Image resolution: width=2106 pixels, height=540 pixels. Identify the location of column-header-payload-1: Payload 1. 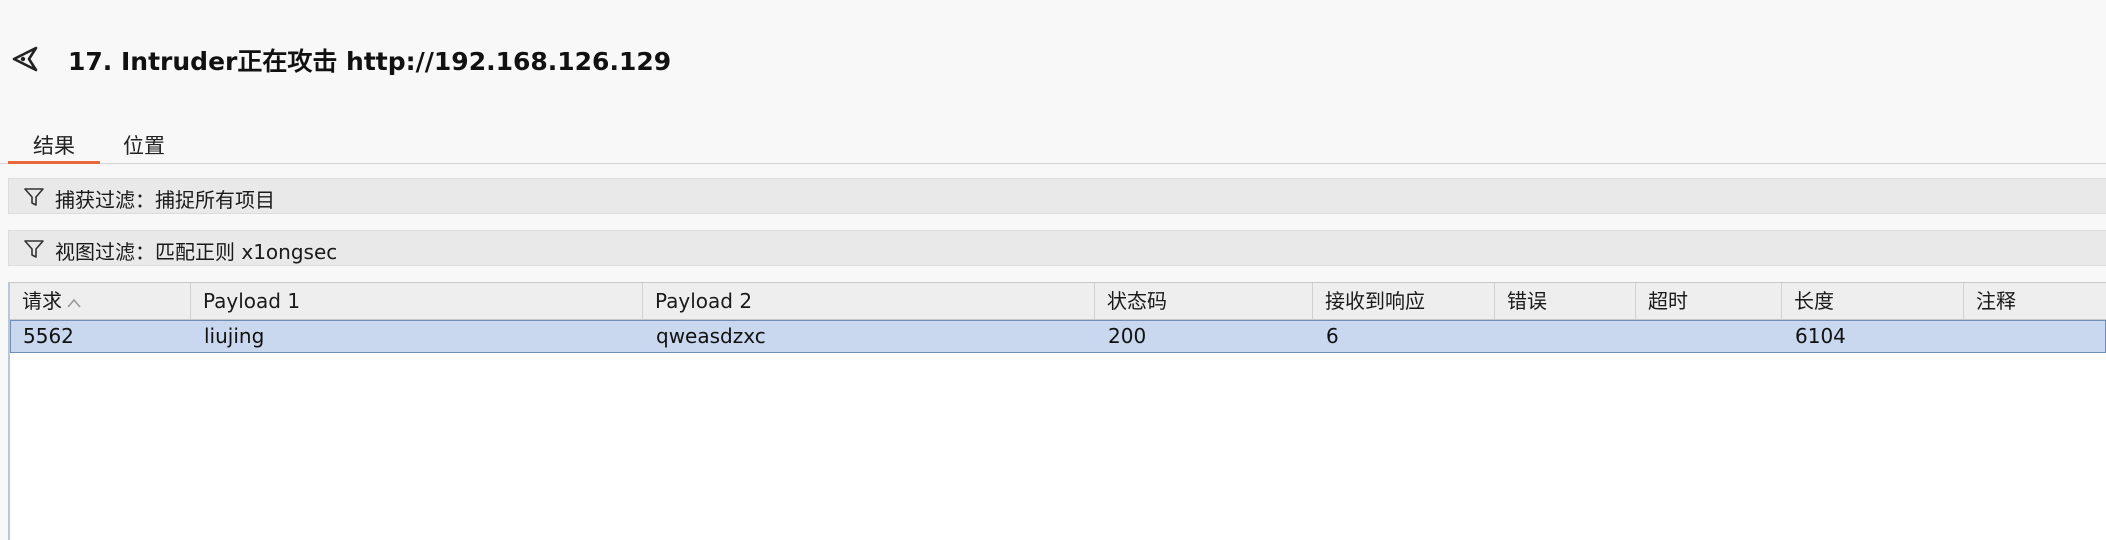
(417, 301).